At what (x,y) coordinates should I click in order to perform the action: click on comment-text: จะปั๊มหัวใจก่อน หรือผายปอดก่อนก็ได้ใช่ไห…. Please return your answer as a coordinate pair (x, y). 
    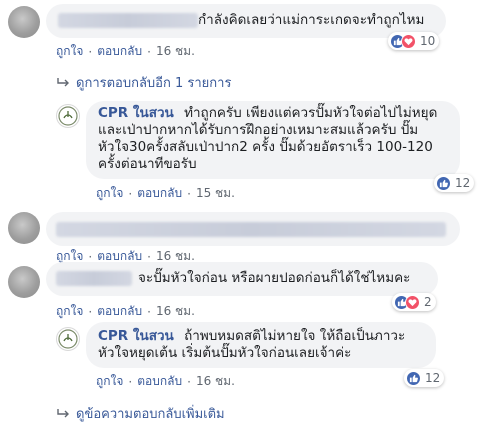
    Looking at the image, I should click on (274, 278).